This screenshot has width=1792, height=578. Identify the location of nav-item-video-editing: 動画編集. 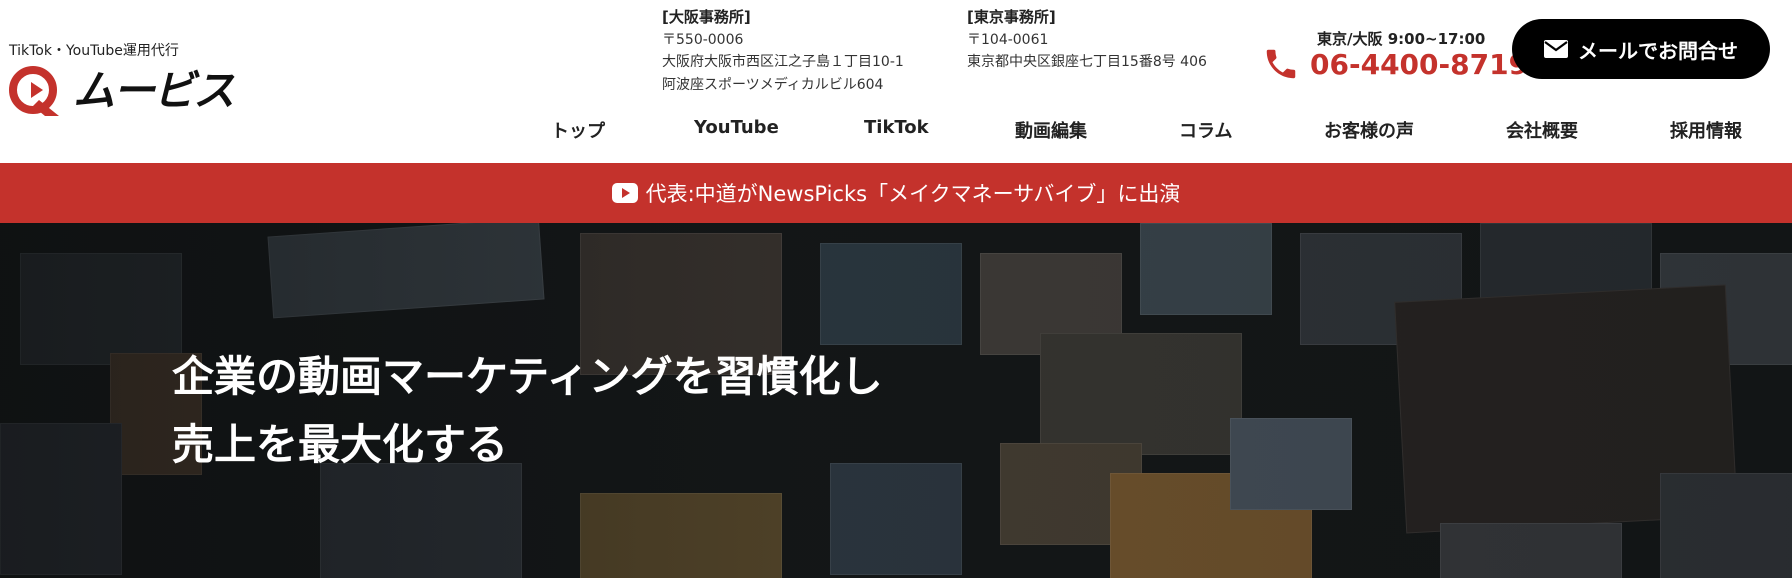
(1051, 130).